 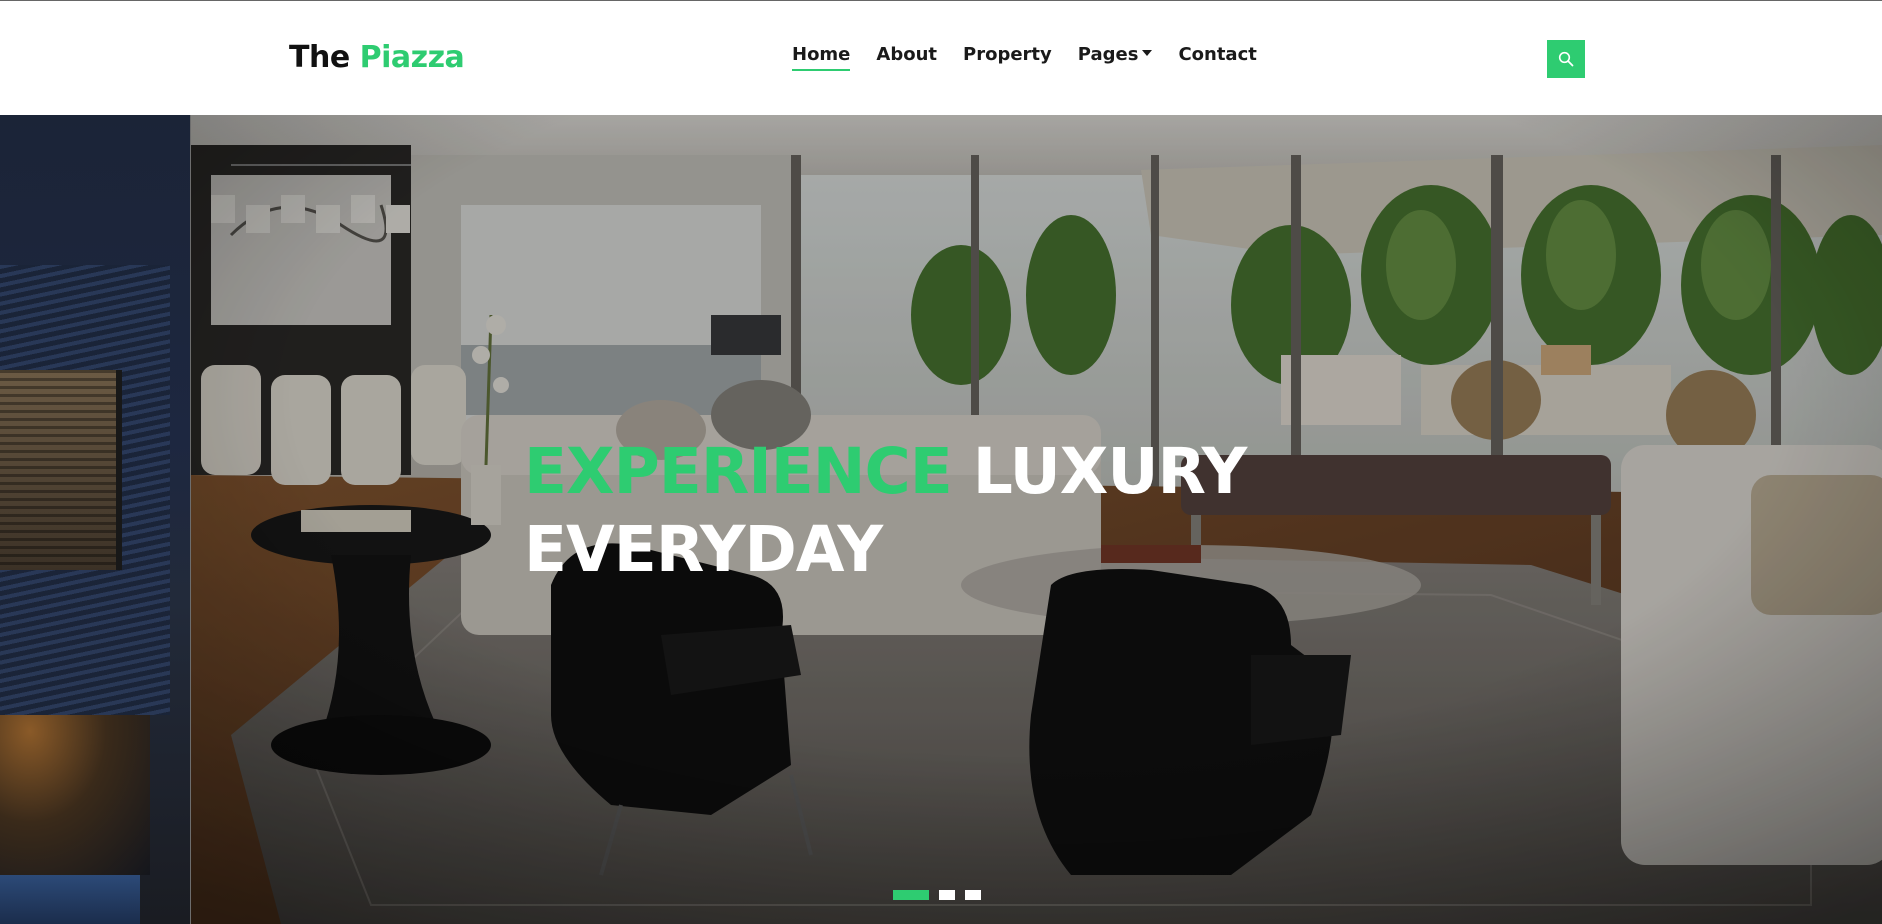 I want to click on nav-item-home: Home, so click(x=821, y=58).